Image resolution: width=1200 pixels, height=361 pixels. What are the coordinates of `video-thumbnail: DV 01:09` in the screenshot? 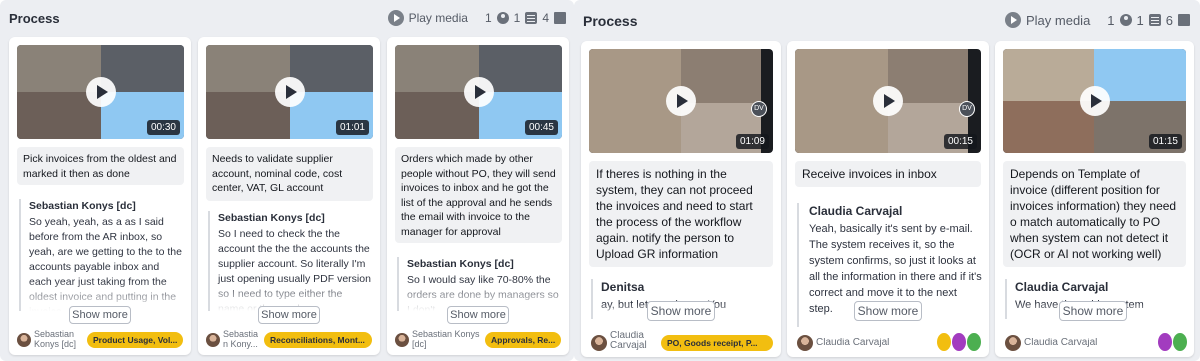 It's located at (681, 101).